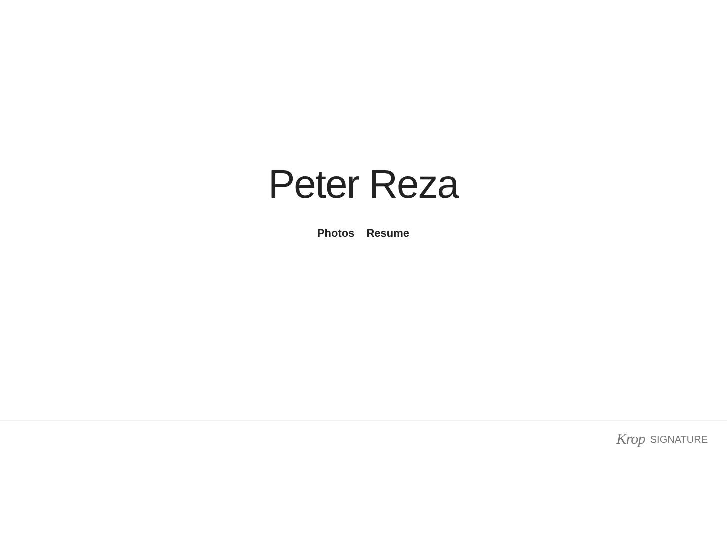  I want to click on site-title: Peter Reza, so click(363, 185).